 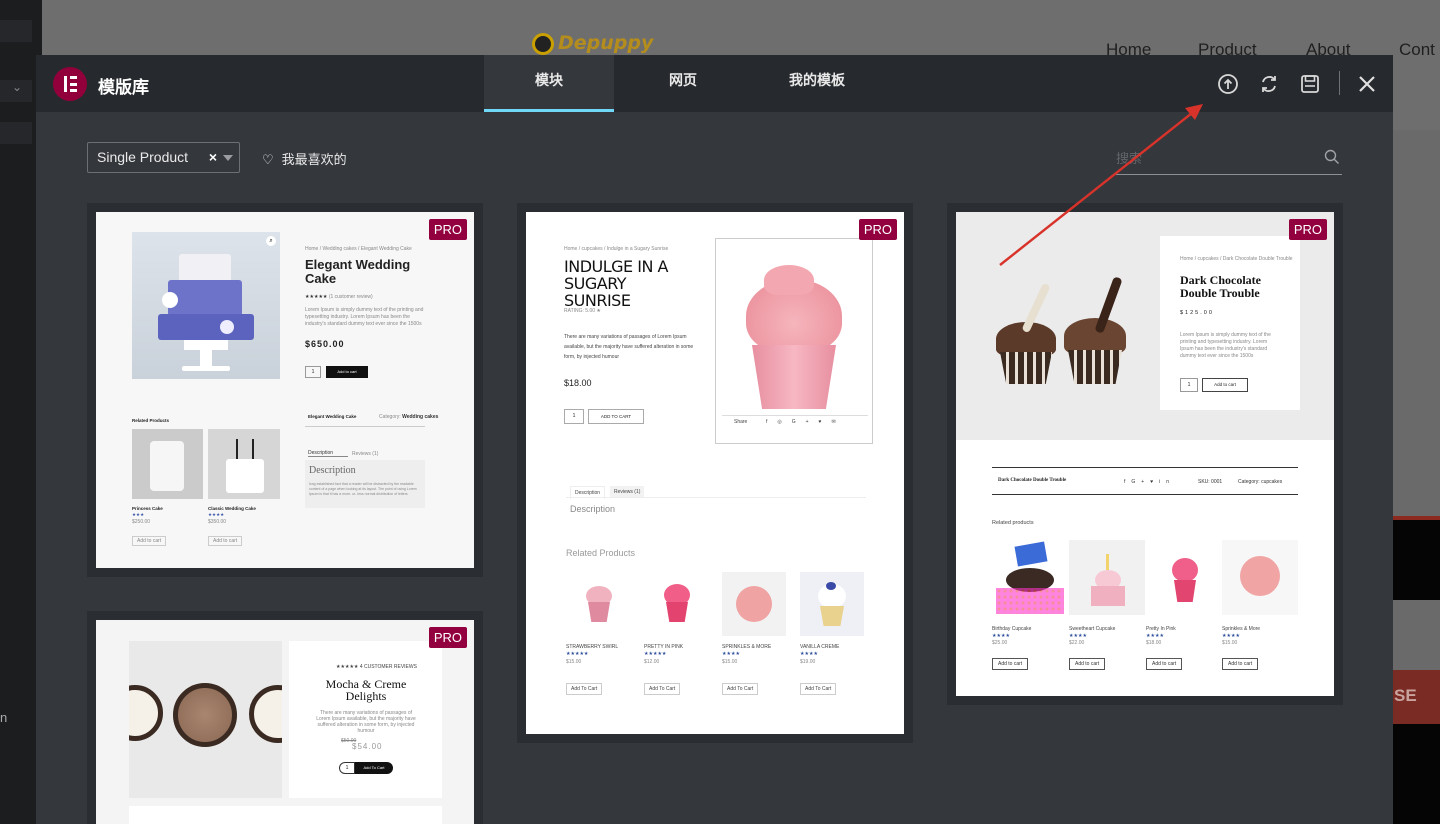 What do you see at coordinates (1417, 49) in the screenshot?
I see `bg-nav-contact: Cont` at bounding box center [1417, 49].